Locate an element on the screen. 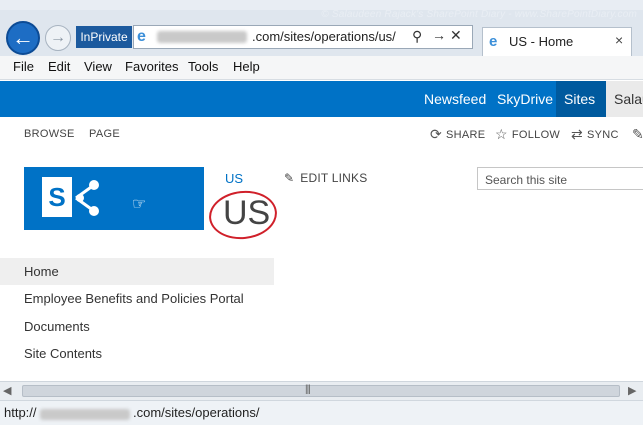 The height and width of the screenshot is (425, 643). site-breadcrumb: US is located at coordinates (234, 178).